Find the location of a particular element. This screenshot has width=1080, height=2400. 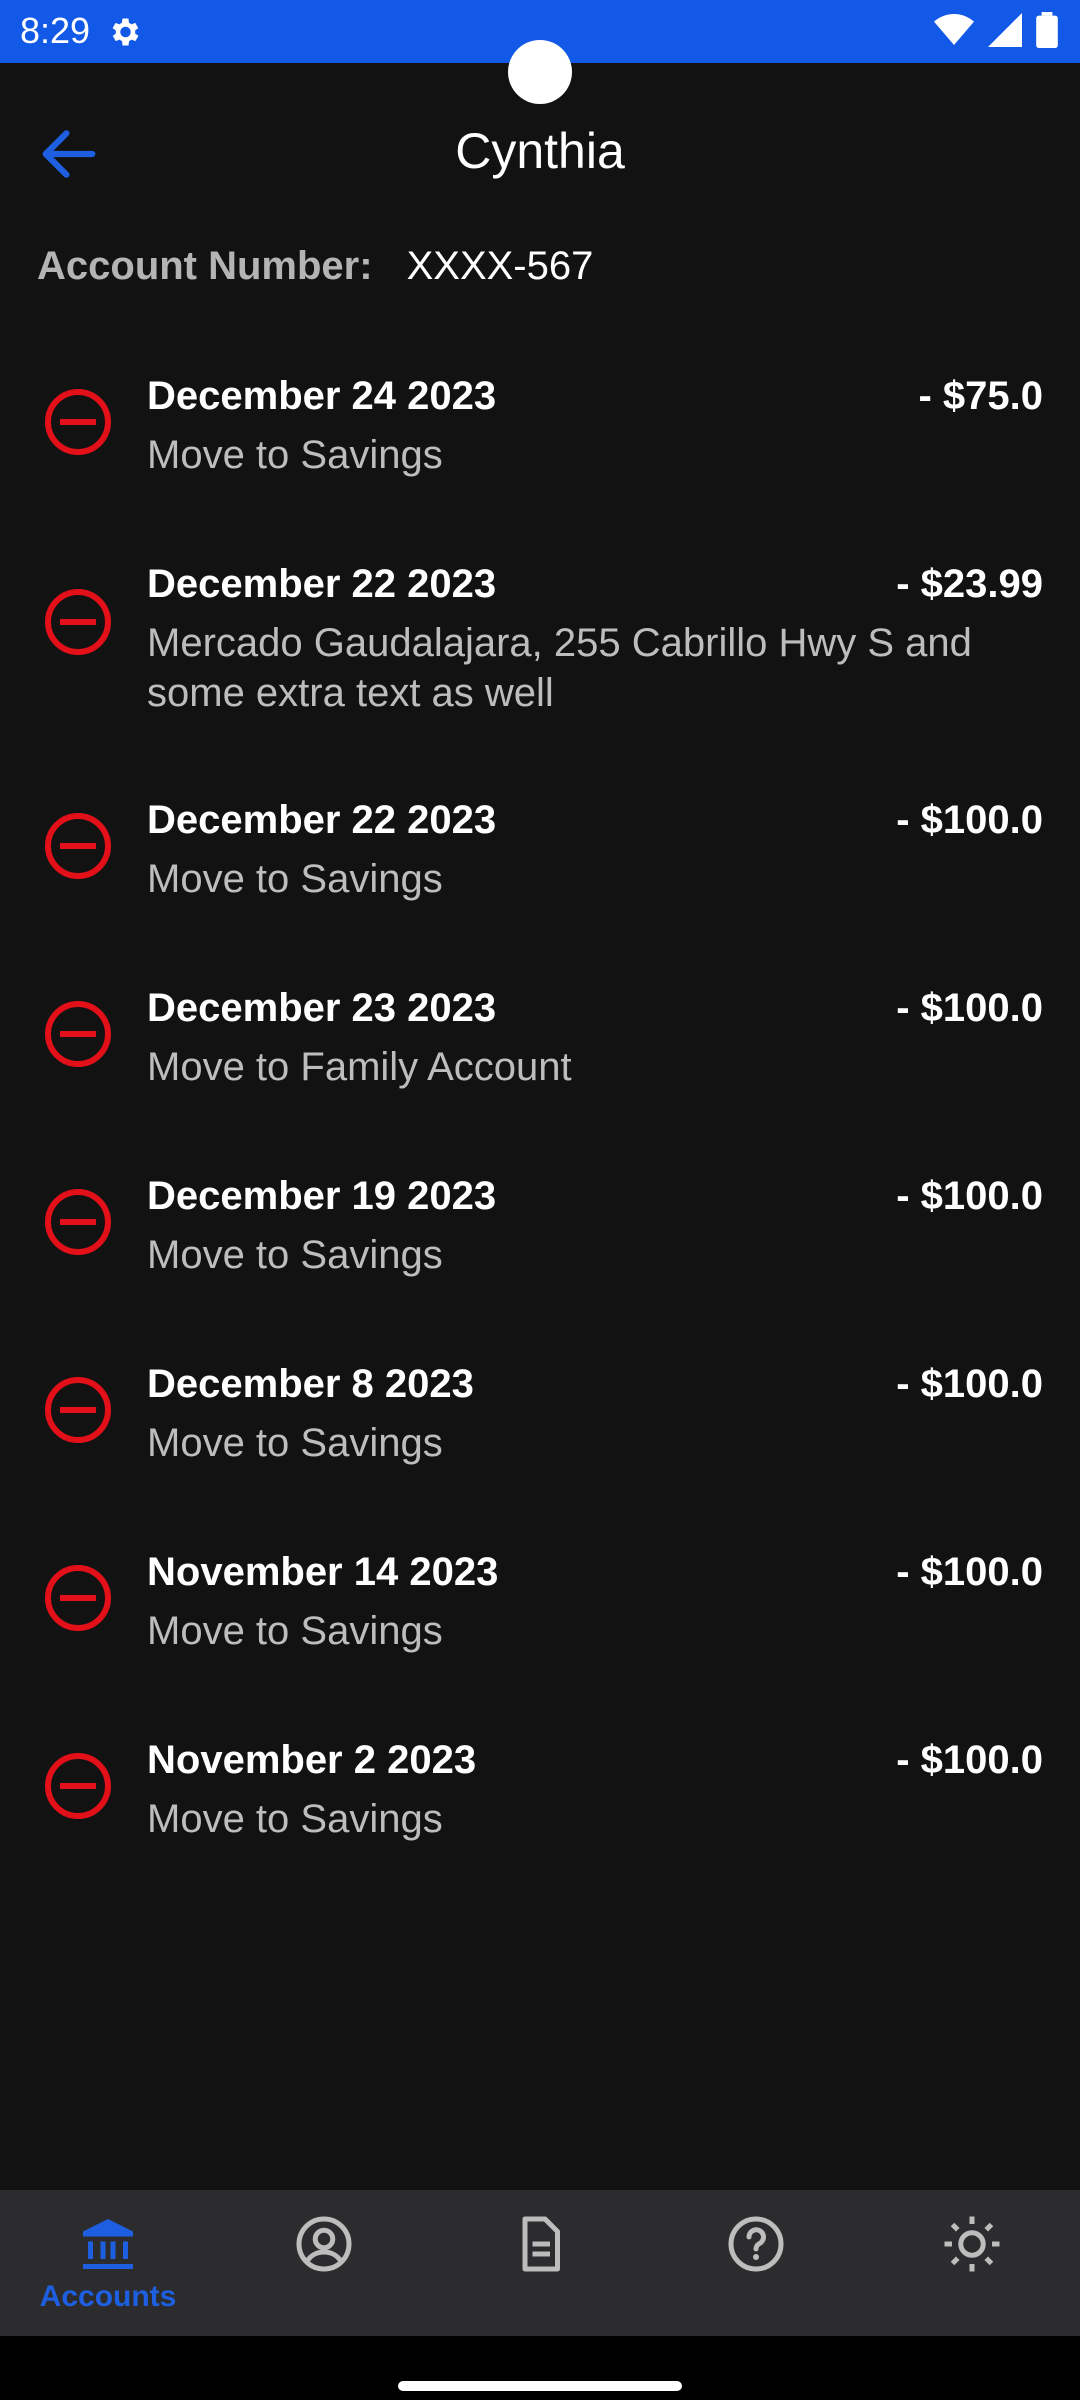

nav-accounts: Accounts is located at coordinates (108, 2263).